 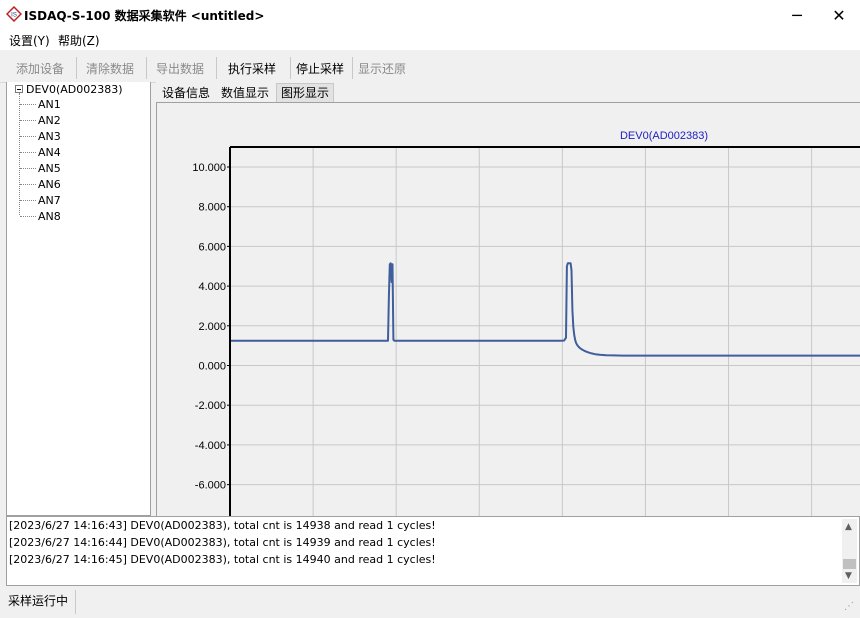 What do you see at coordinates (382, 68) in the screenshot?
I see `restore-display-button: 显示还原` at bounding box center [382, 68].